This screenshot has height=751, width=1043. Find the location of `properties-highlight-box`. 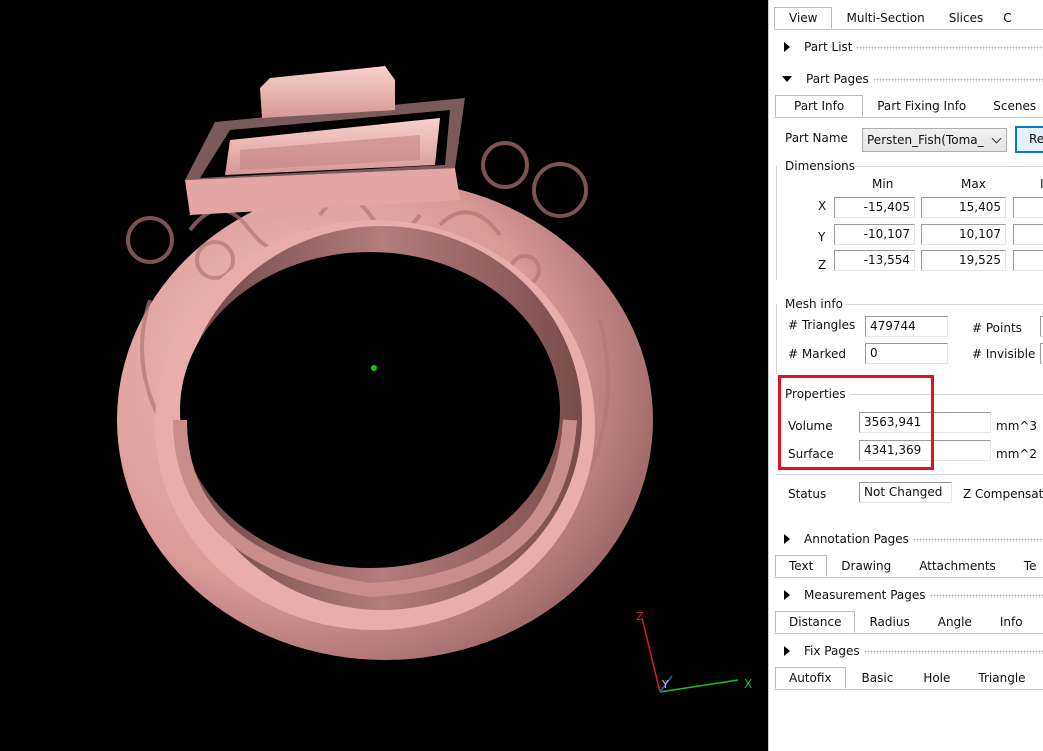

properties-highlight-box is located at coordinates (856, 422).